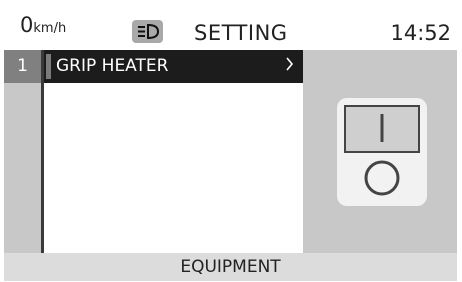 The image size is (462, 282). What do you see at coordinates (147, 31) in the screenshot?
I see `headlight-icon` at bounding box center [147, 31].